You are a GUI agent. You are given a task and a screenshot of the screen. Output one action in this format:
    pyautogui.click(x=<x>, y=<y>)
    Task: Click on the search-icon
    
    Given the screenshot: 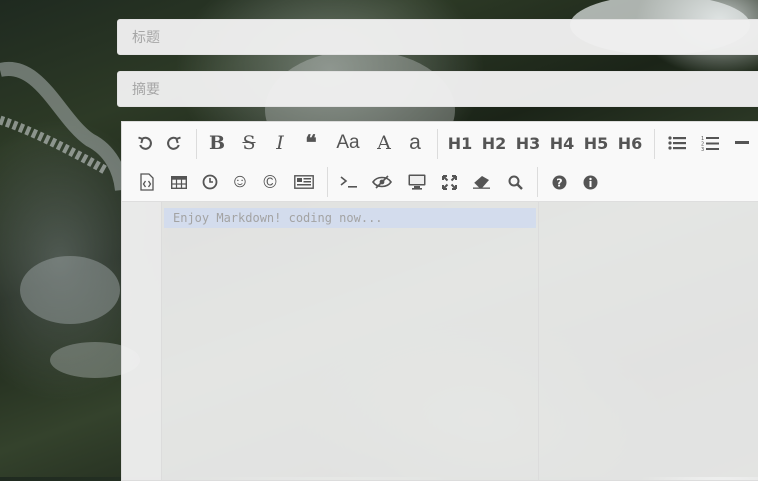 What is the action you would take?
    pyautogui.click(x=515, y=182)
    